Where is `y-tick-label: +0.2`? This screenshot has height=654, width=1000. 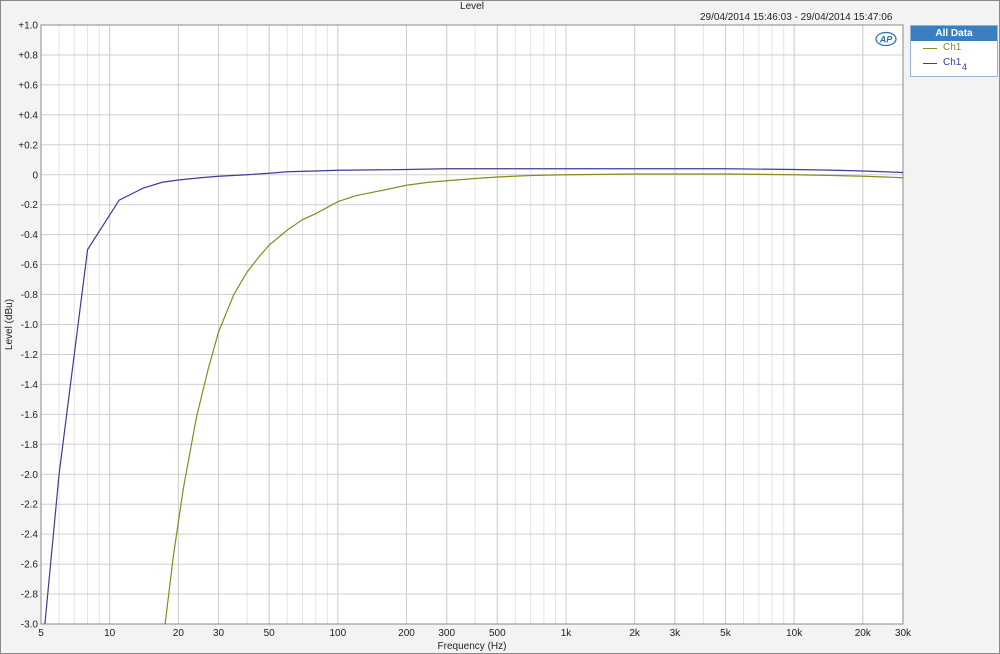 y-tick-label: +0.2 is located at coordinates (28, 145).